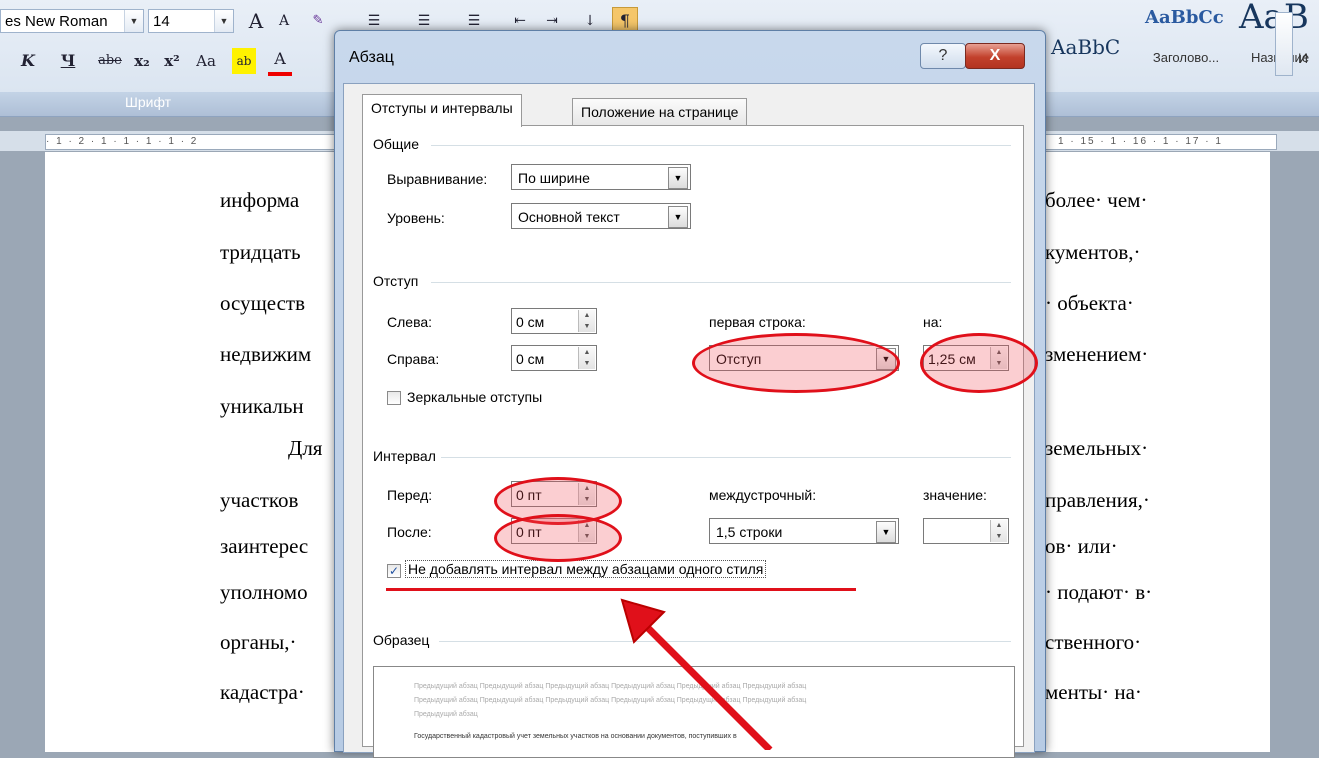 This screenshot has width=1319, height=758. I want to click on doc-fragment: менты· на·, so click(1093, 692).